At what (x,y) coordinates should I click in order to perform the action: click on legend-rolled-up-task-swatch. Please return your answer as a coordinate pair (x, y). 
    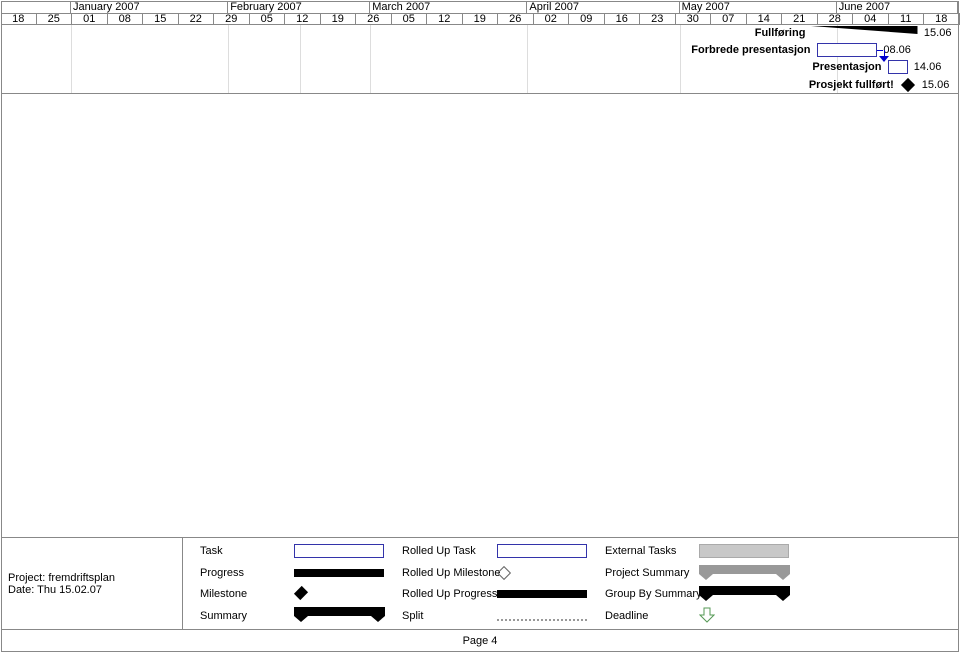
    Looking at the image, I should click on (542, 551).